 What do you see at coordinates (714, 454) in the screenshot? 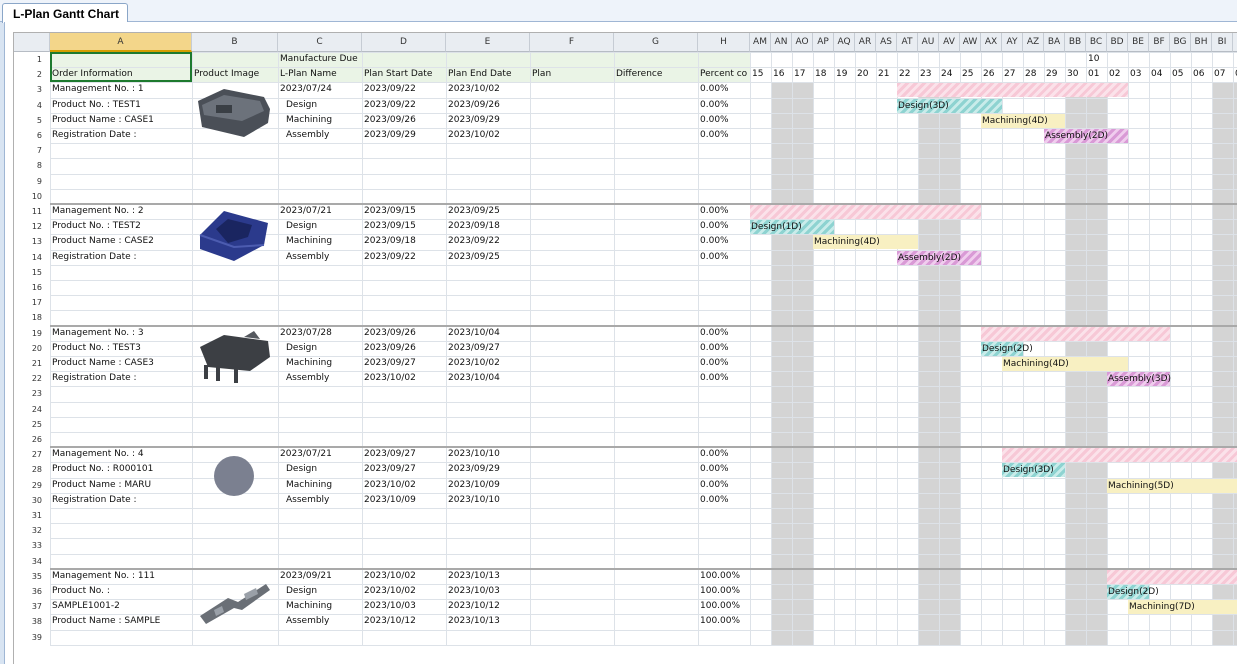
I see `percent-complete: 0.00%` at bounding box center [714, 454].